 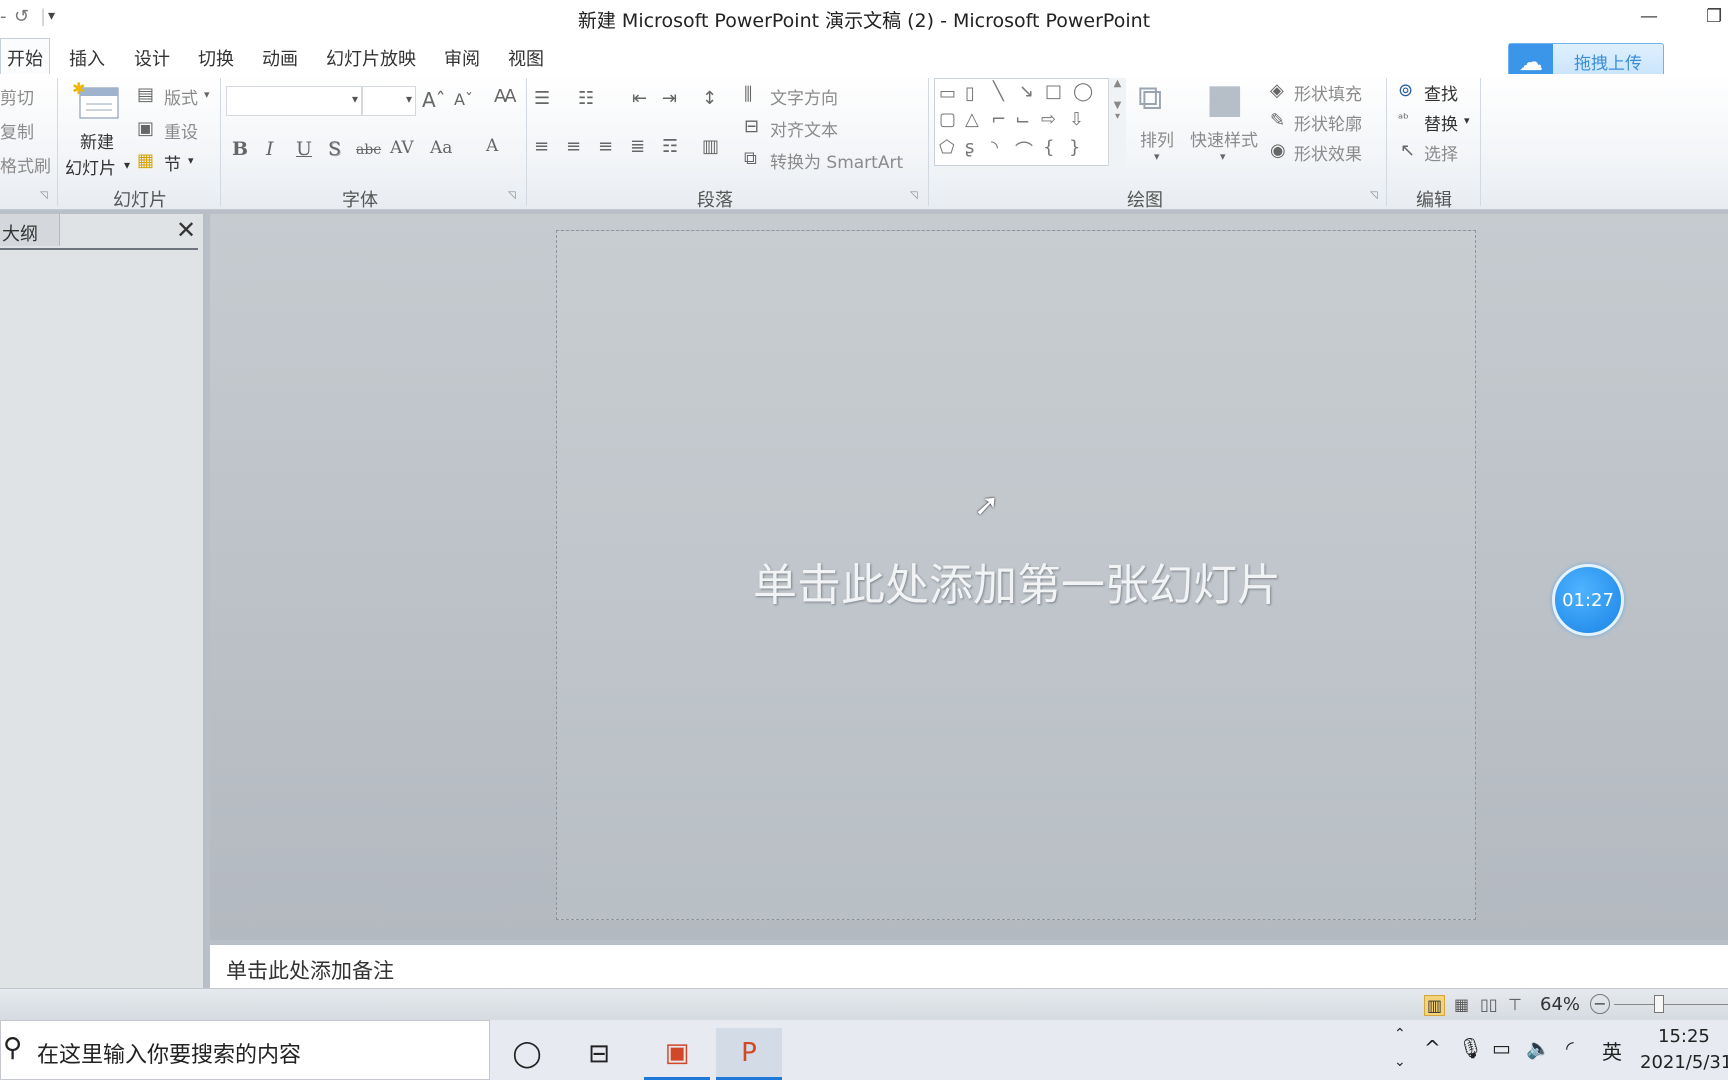 I want to click on volume-icon: 🔈, so click(x=1538, y=1048).